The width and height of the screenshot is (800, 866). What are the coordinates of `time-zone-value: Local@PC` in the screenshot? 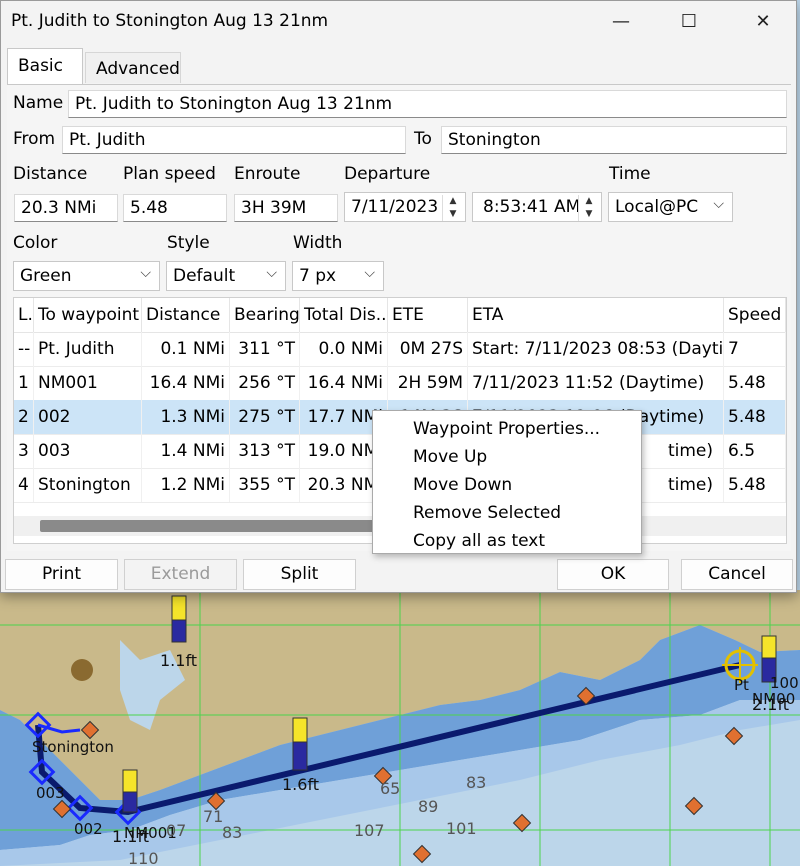 It's located at (657, 207).